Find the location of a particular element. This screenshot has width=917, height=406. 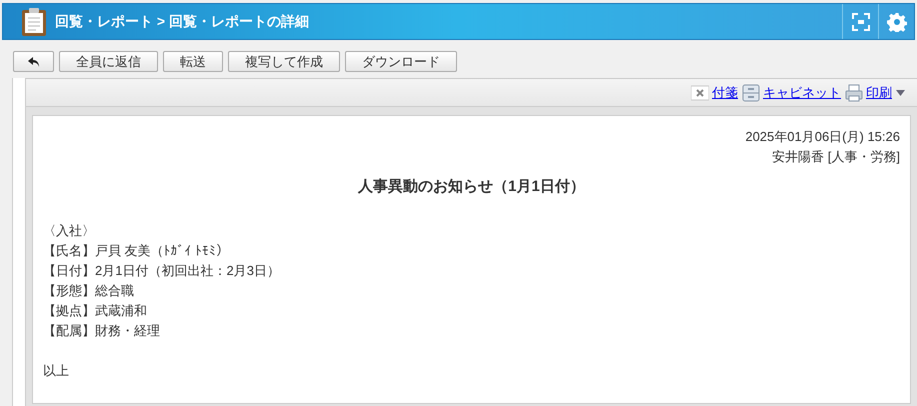

back-button is located at coordinates (33, 61).